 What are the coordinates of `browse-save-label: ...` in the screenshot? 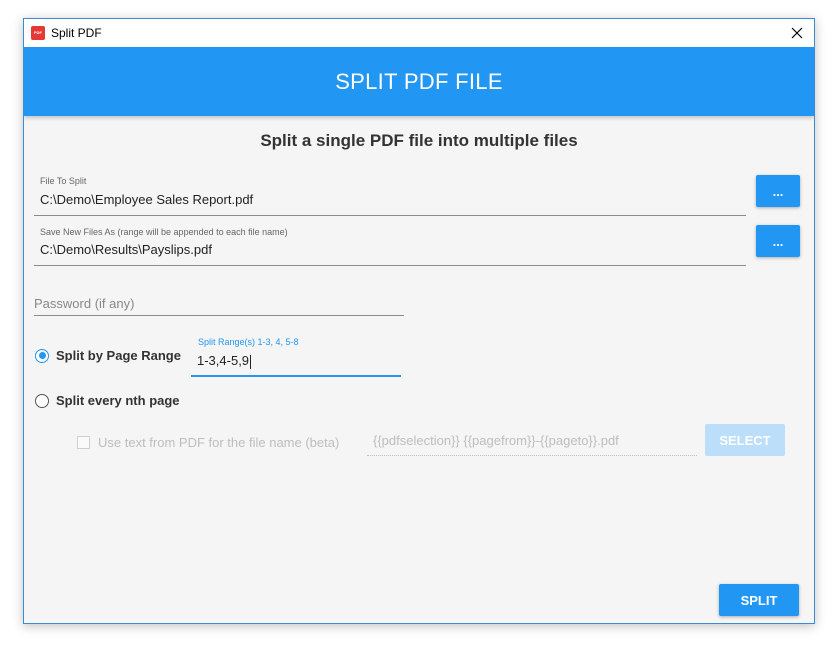 It's located at (778, 241).